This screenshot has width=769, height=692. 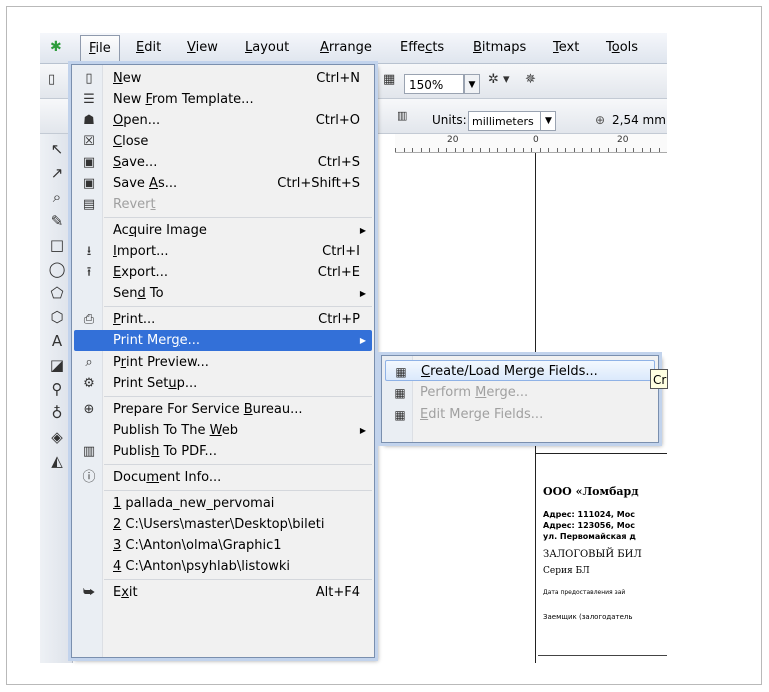 I want to click on nudge-distance-field: 2,54 mm, so click(x=639, y=120).